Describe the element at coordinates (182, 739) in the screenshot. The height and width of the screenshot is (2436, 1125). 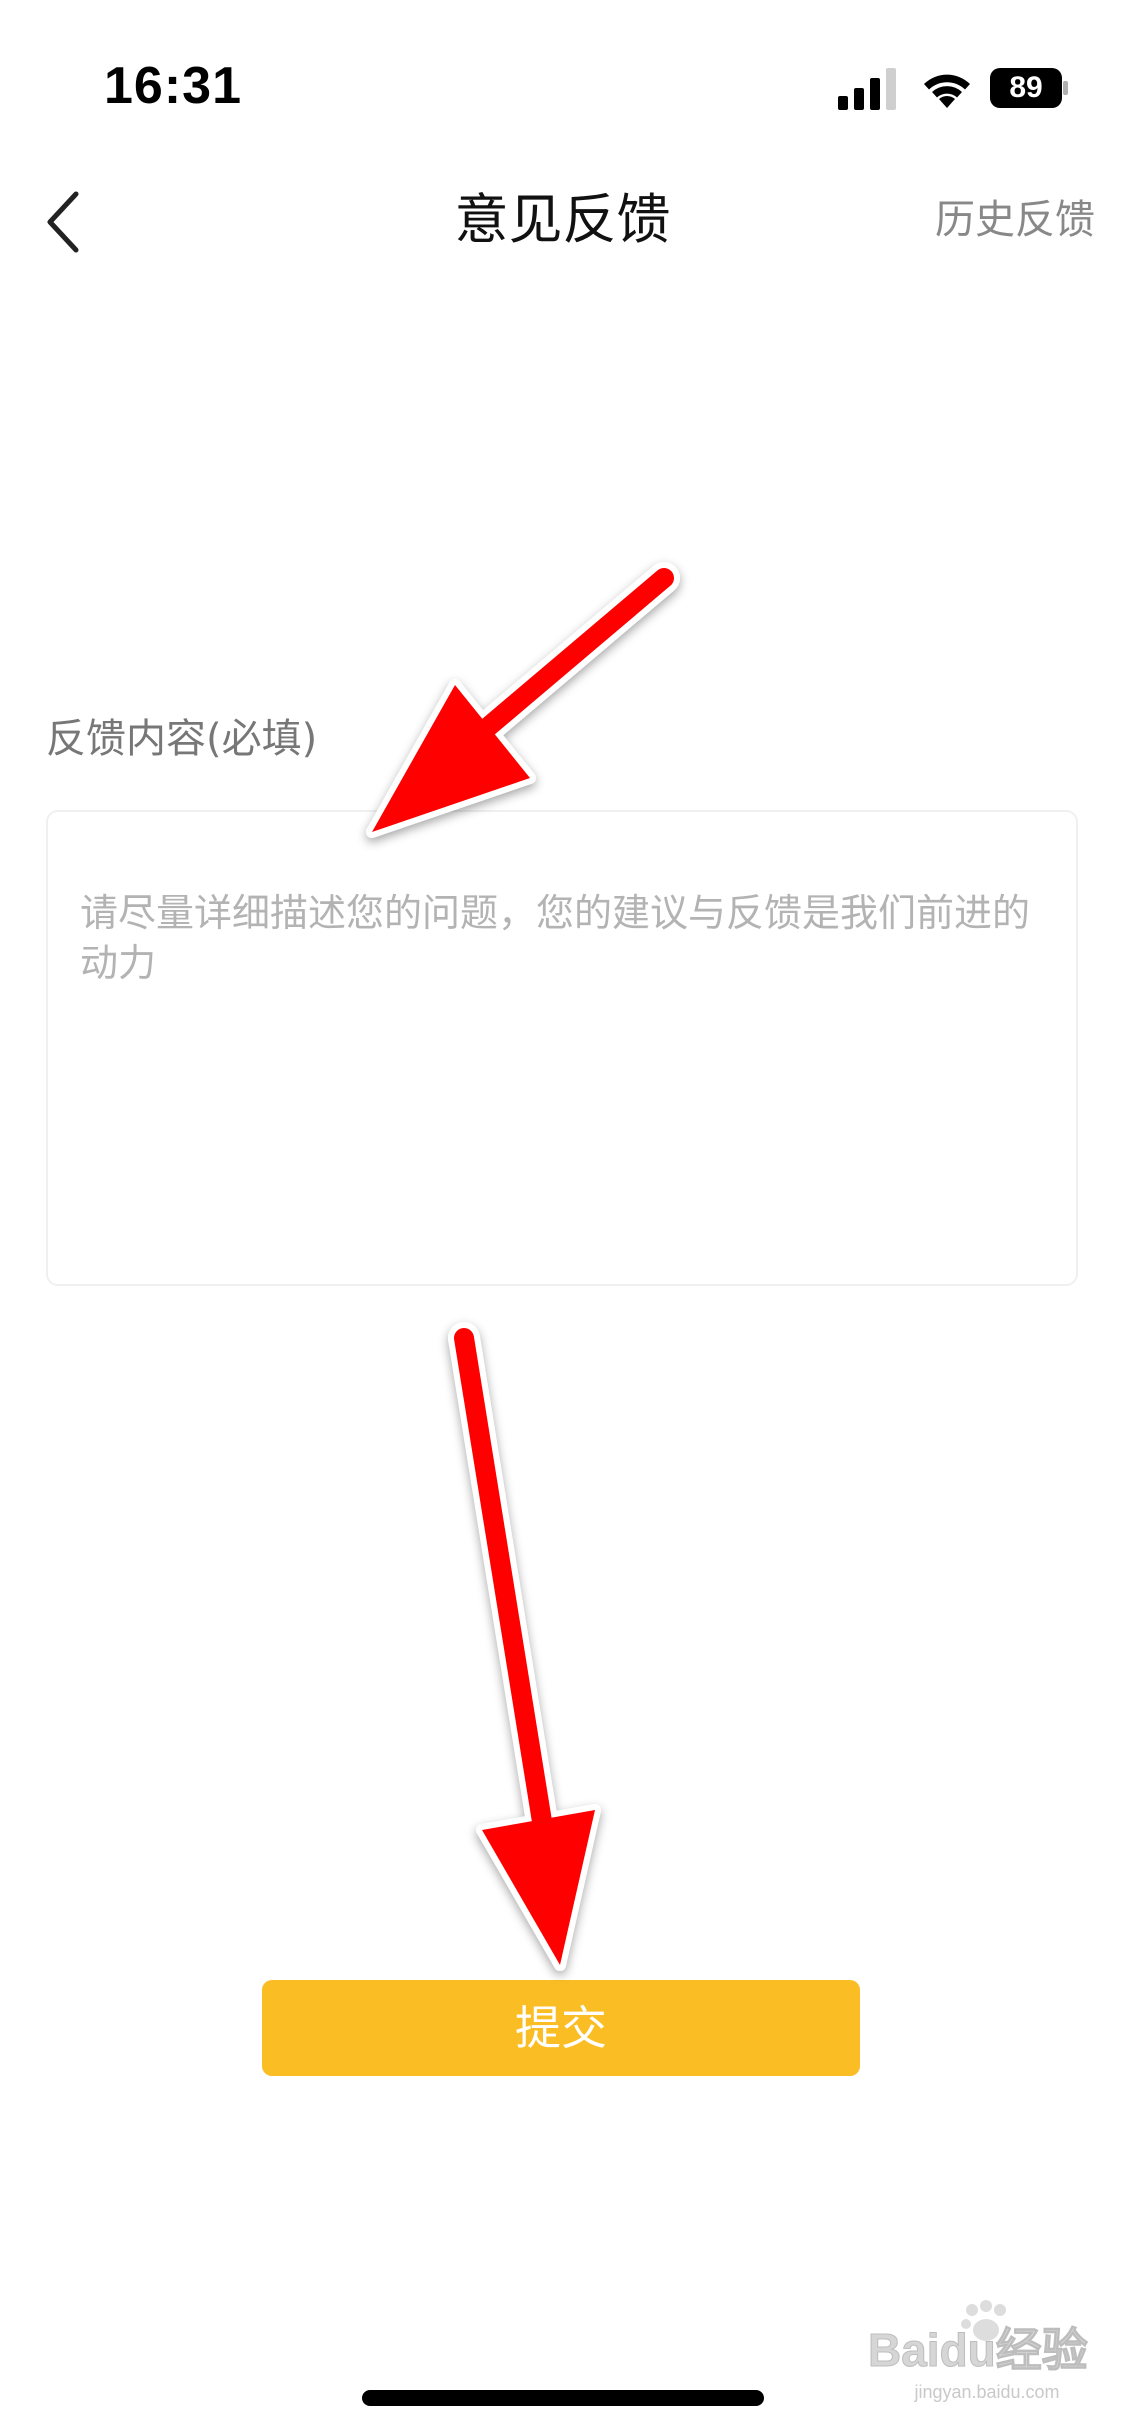
I see `feedback-content-label: 反馈内容(必填)` at that location.